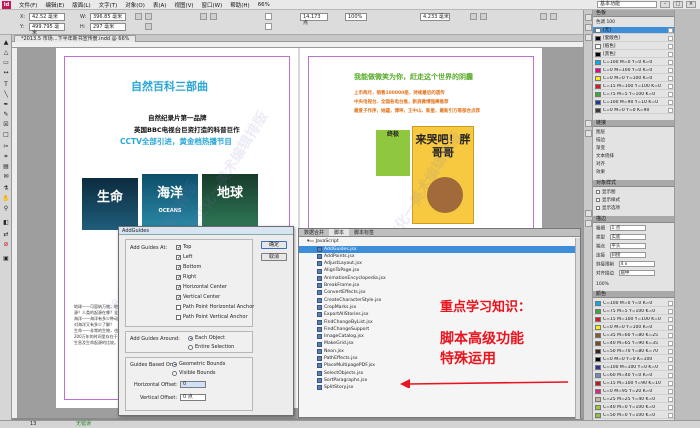 This screenshot has width=700, height=428. I want to click on tab-data-merge: 数据合并, so click(314, 232).